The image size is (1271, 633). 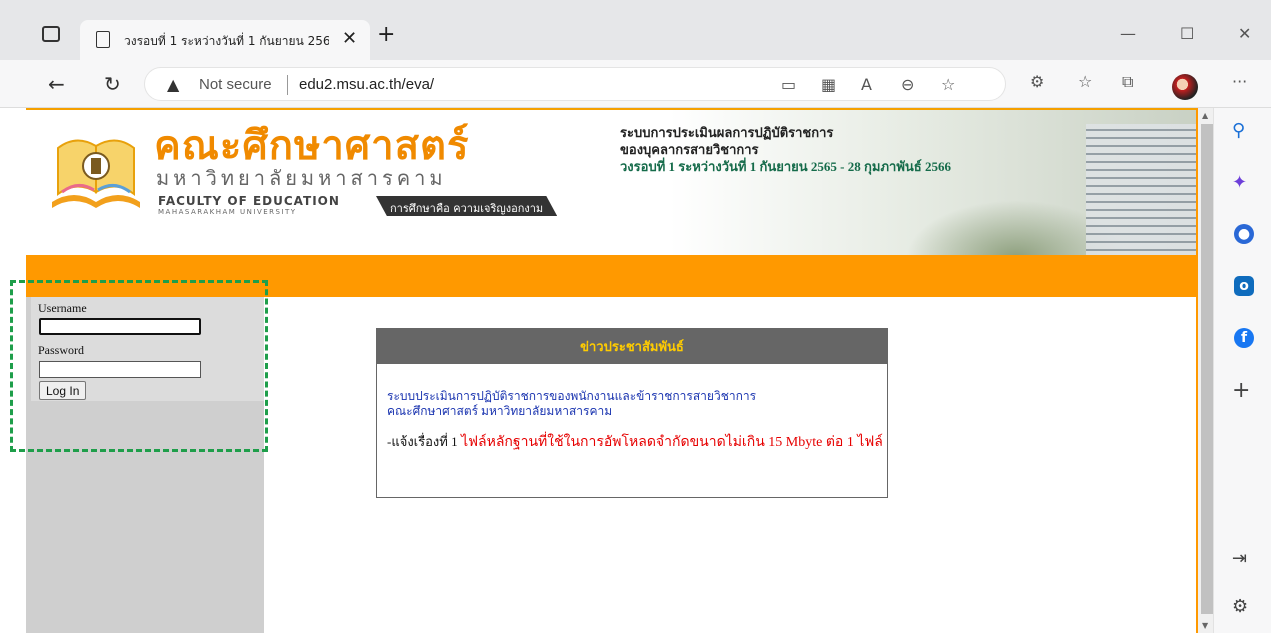 I want to click on close-window-button: ✕, so click(x=1244, y=33).